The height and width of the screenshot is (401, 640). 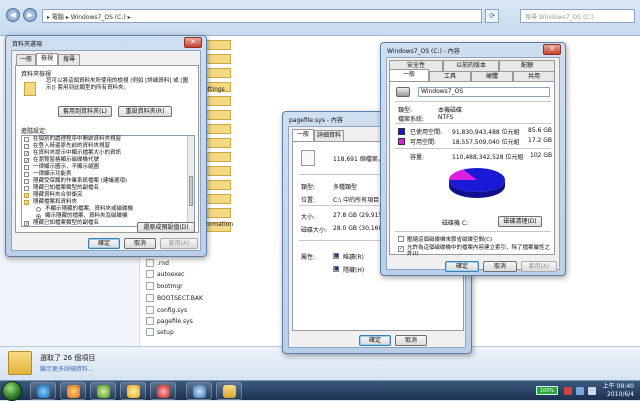 I want to click on media-player-icon, so click(x=73, y=391).